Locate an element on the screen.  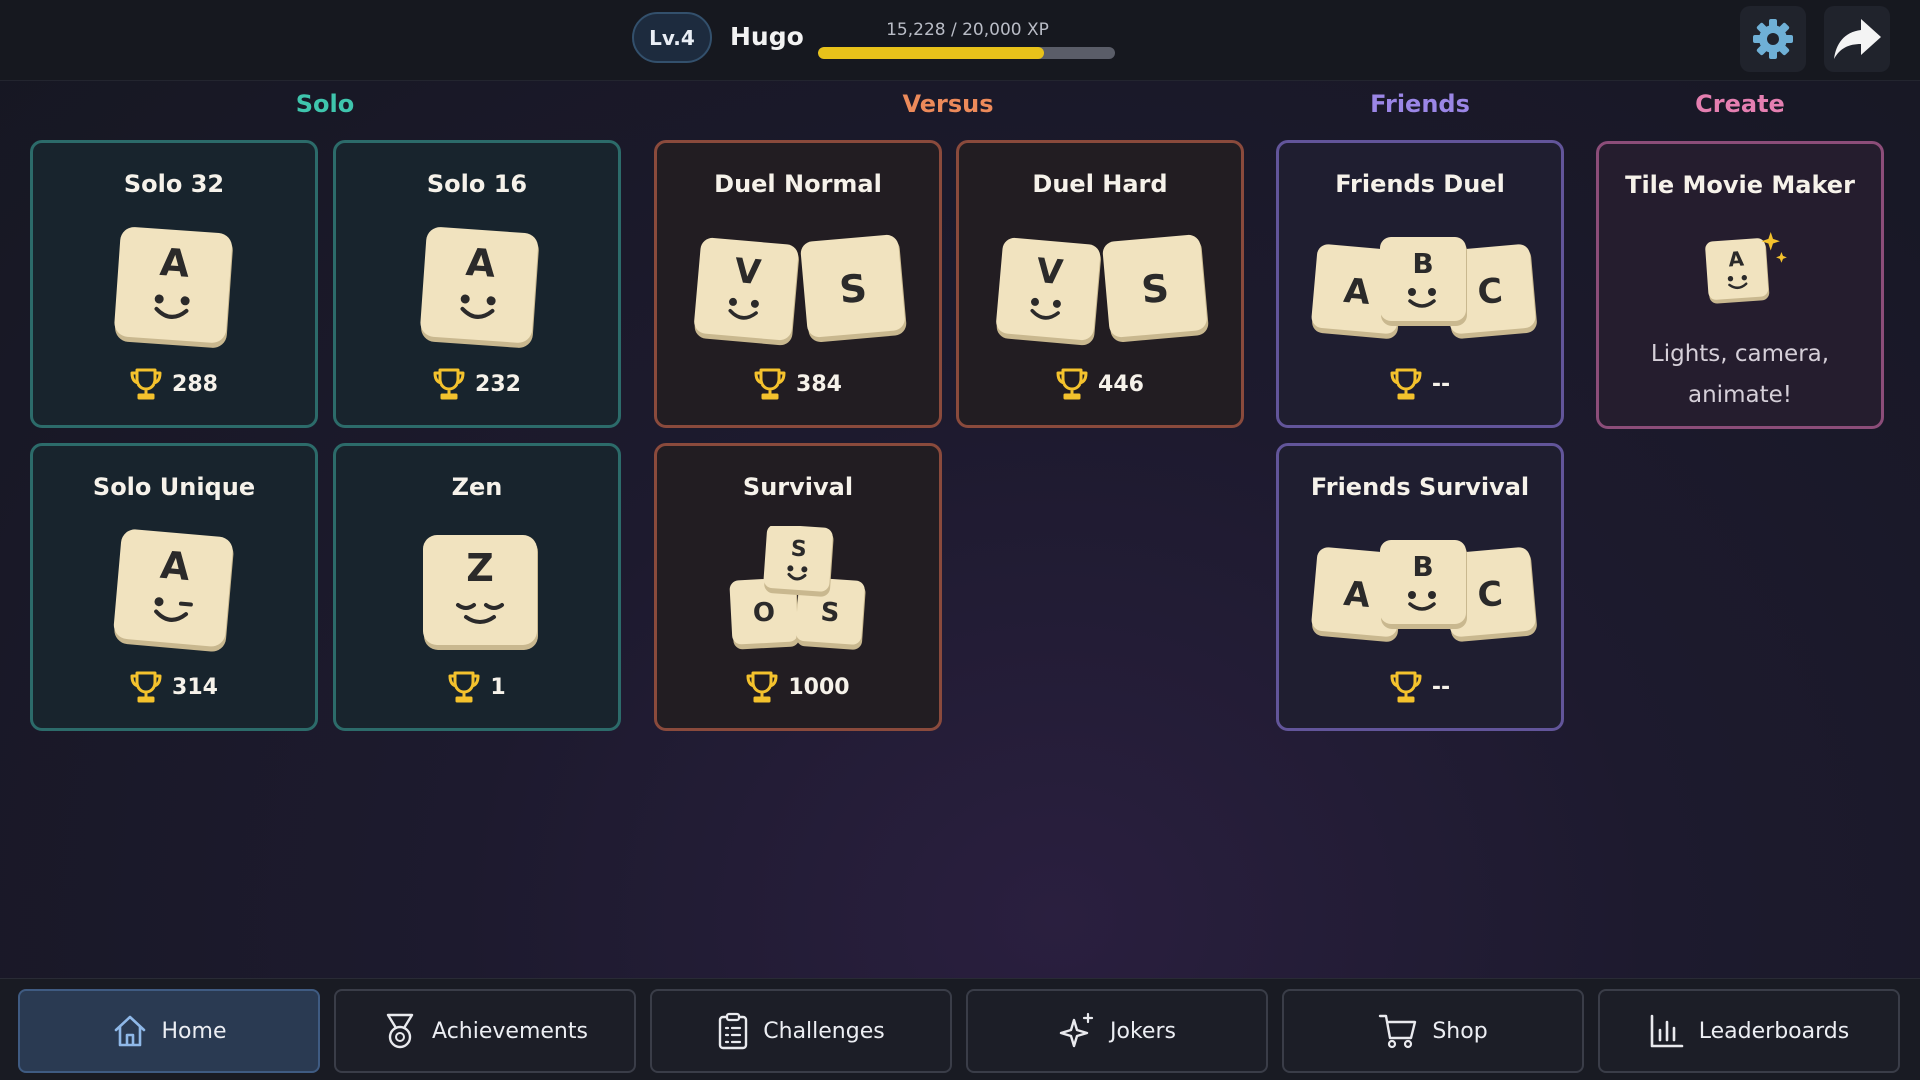
xp-text: 15,228 / 20,000 XP is located at coordinates (967, 30).